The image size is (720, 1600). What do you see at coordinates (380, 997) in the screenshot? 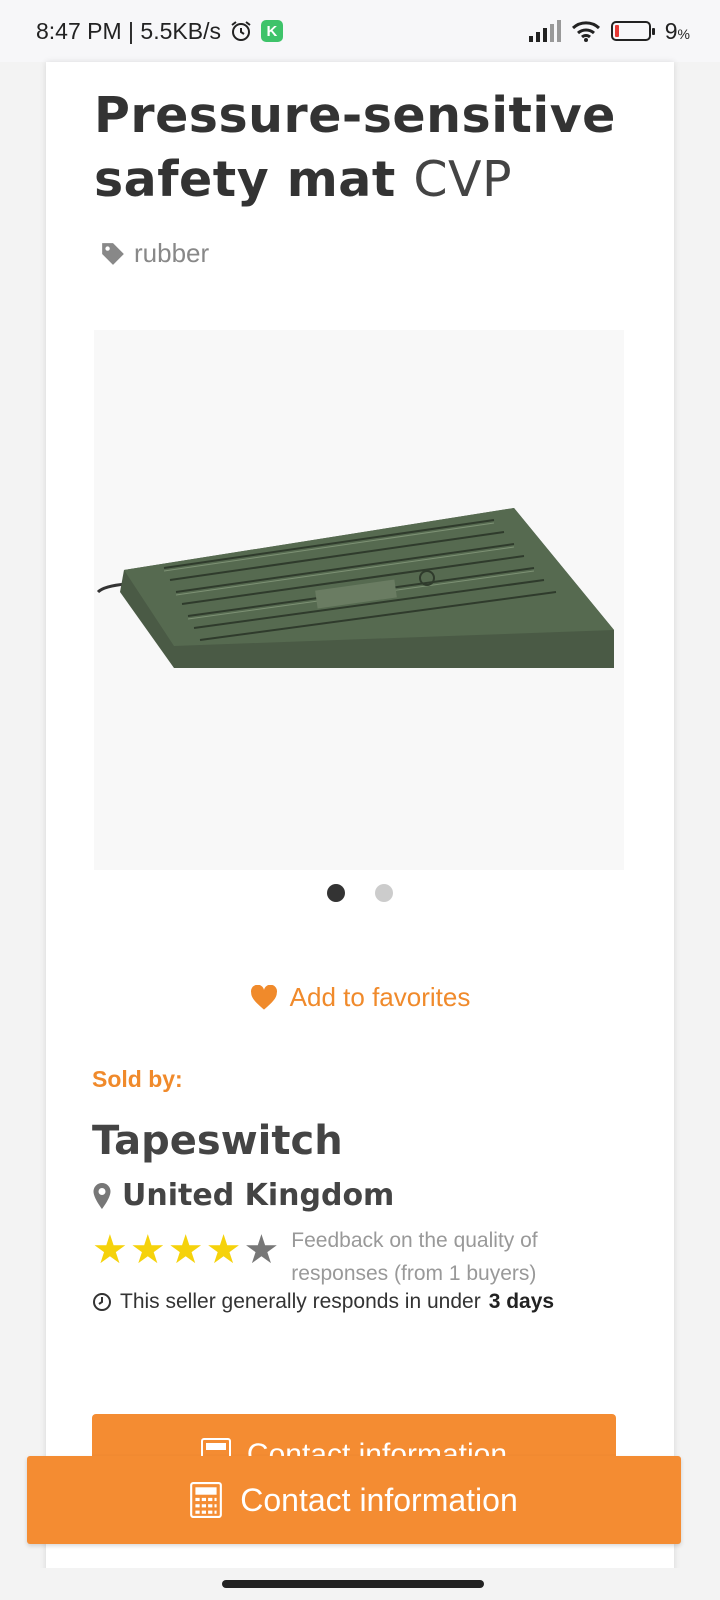
I see `favorites-label: Add to favorites` at bounding box center [380, 997].